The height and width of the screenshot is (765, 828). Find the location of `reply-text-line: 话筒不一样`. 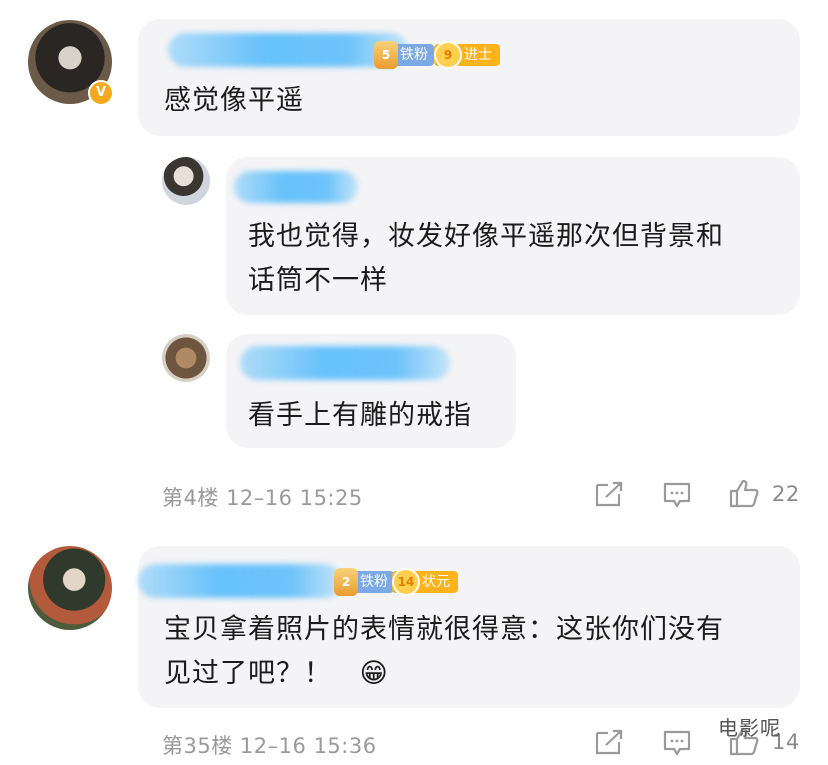

reply-text-line: 话筒不一样 is located at coordinates (318, 280).